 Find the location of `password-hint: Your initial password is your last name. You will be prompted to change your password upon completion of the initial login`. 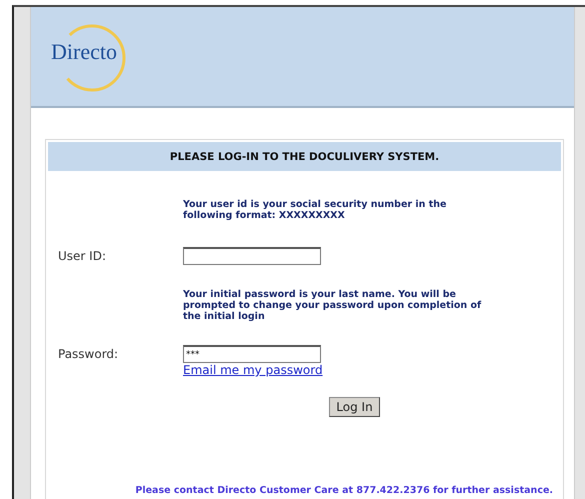

password-hint: Your initial password is your last name. You will be prompted to change your password upon completion of the initial login is located at coordinates (332, 305).